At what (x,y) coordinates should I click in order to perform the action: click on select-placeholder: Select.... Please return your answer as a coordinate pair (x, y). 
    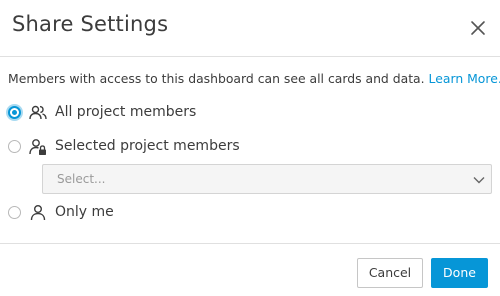
    Looking at the image, I should click on (81, 179).